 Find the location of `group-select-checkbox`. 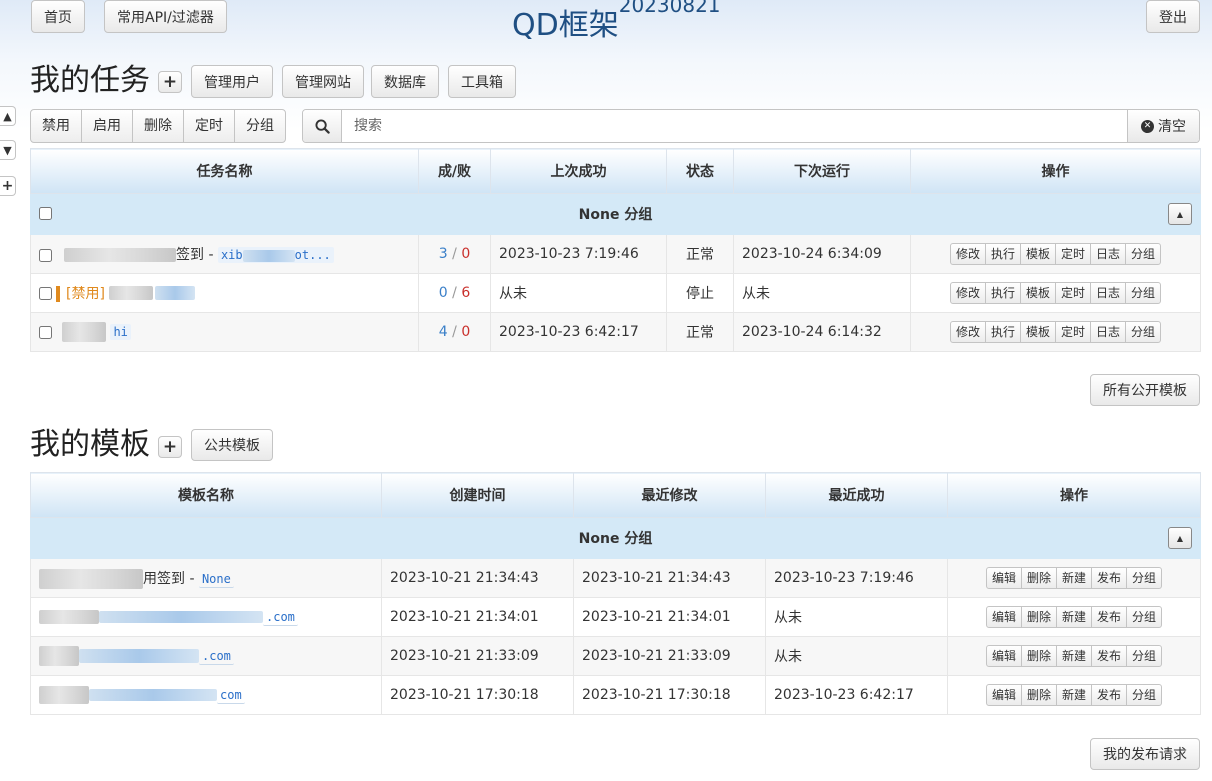

group-select-checkbox is located at coordinates (45, 213).